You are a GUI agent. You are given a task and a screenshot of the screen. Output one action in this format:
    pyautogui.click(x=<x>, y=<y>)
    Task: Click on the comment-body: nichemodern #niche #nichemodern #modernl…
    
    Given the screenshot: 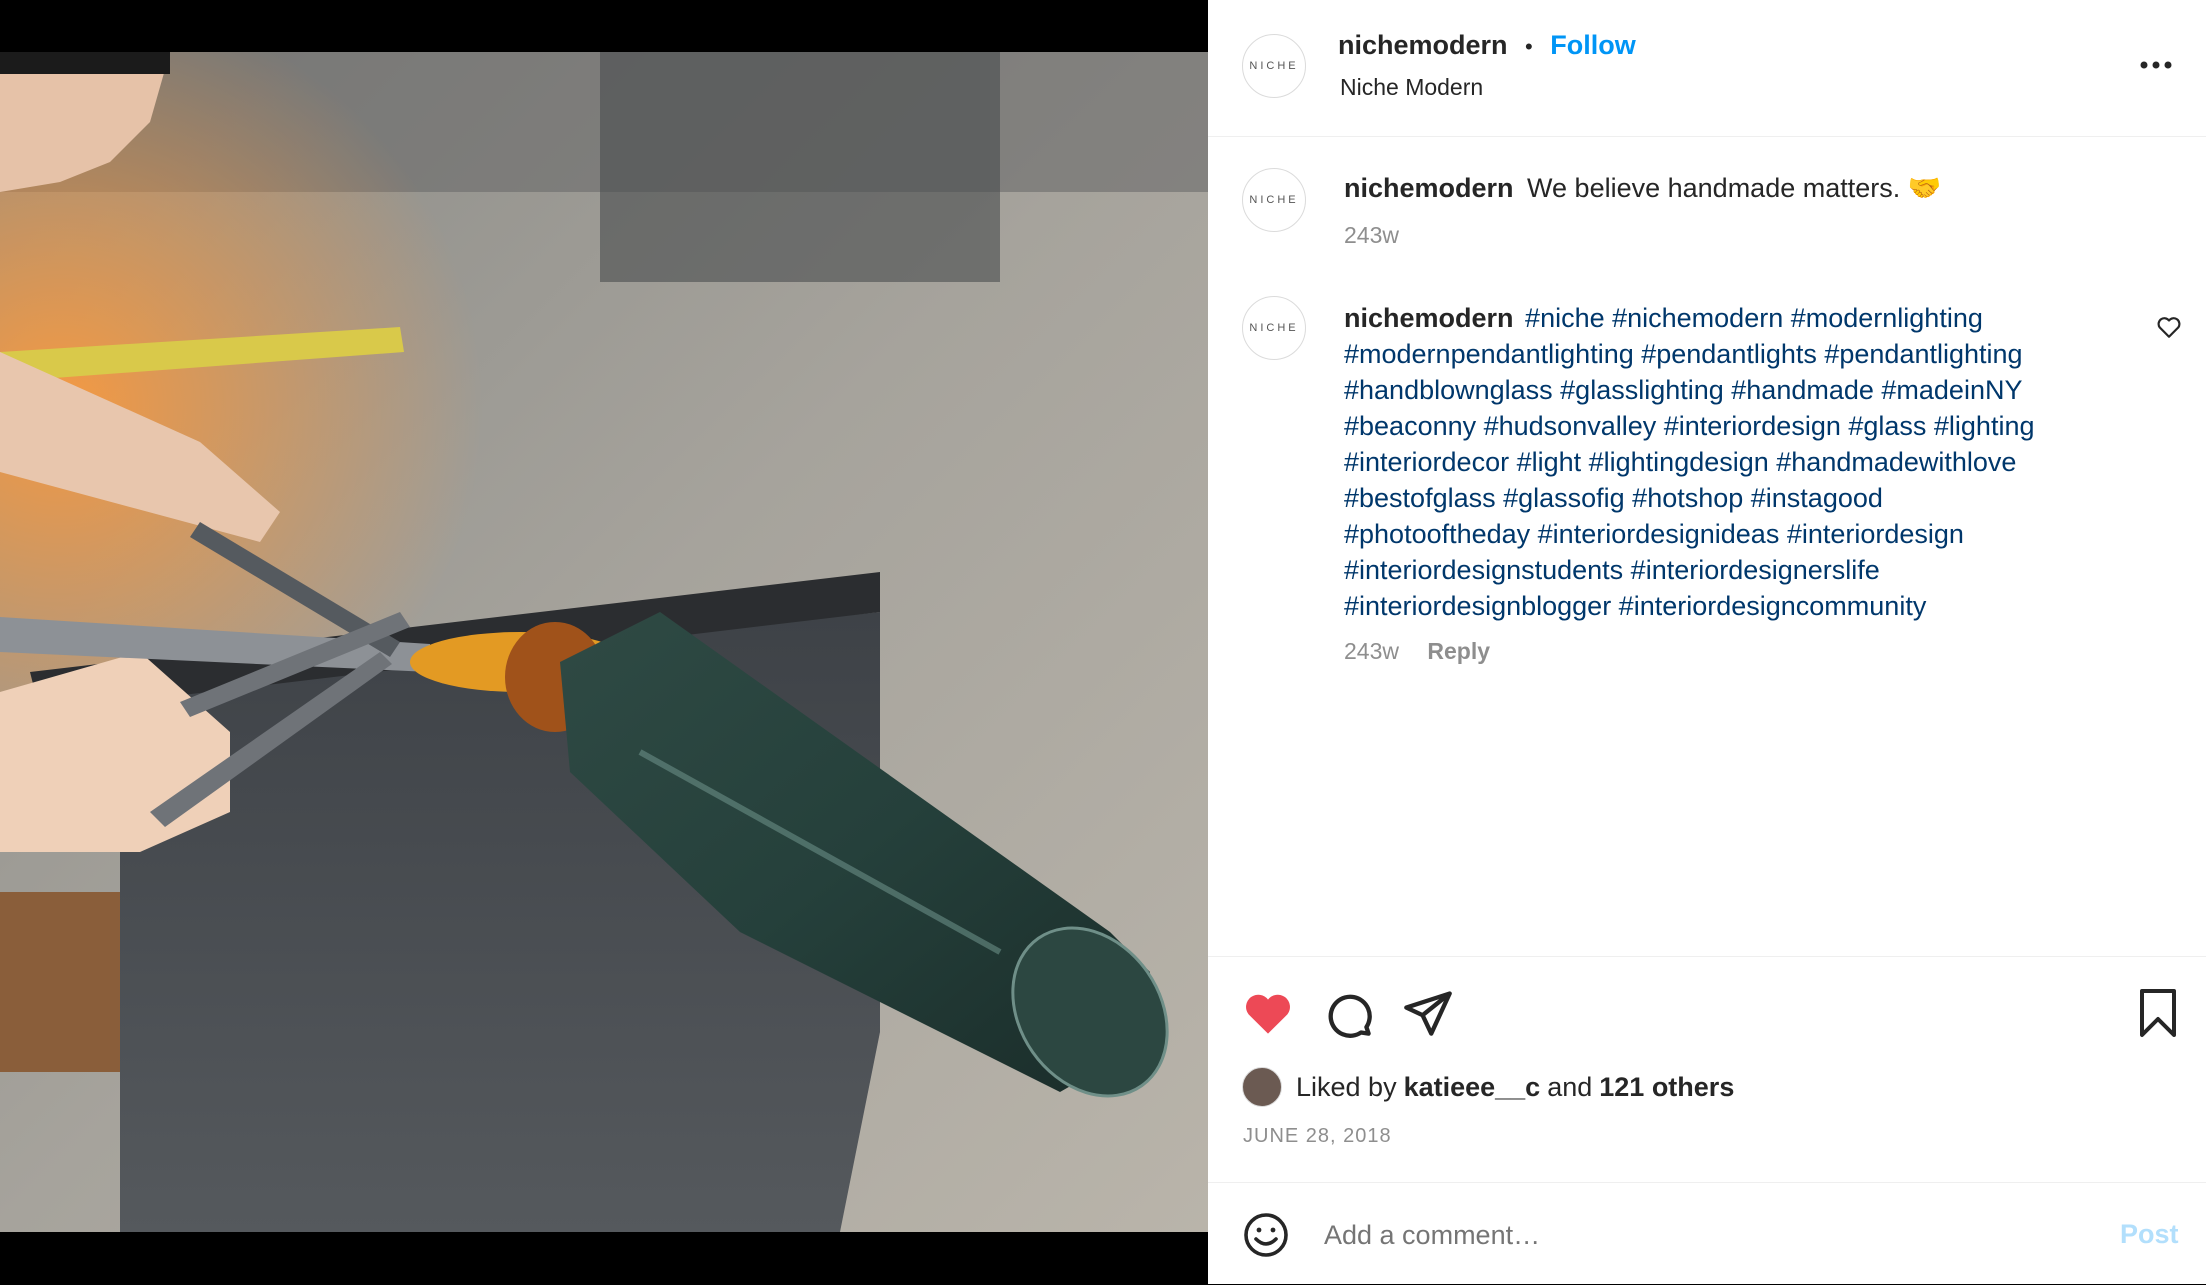 What is the action you would take?
    pyautogui.click(x=1734, y=462)
    